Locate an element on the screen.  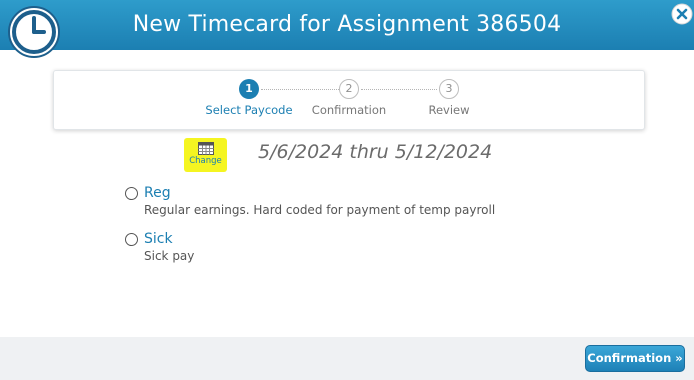
clock-icon is located at coordinates (34, 32).